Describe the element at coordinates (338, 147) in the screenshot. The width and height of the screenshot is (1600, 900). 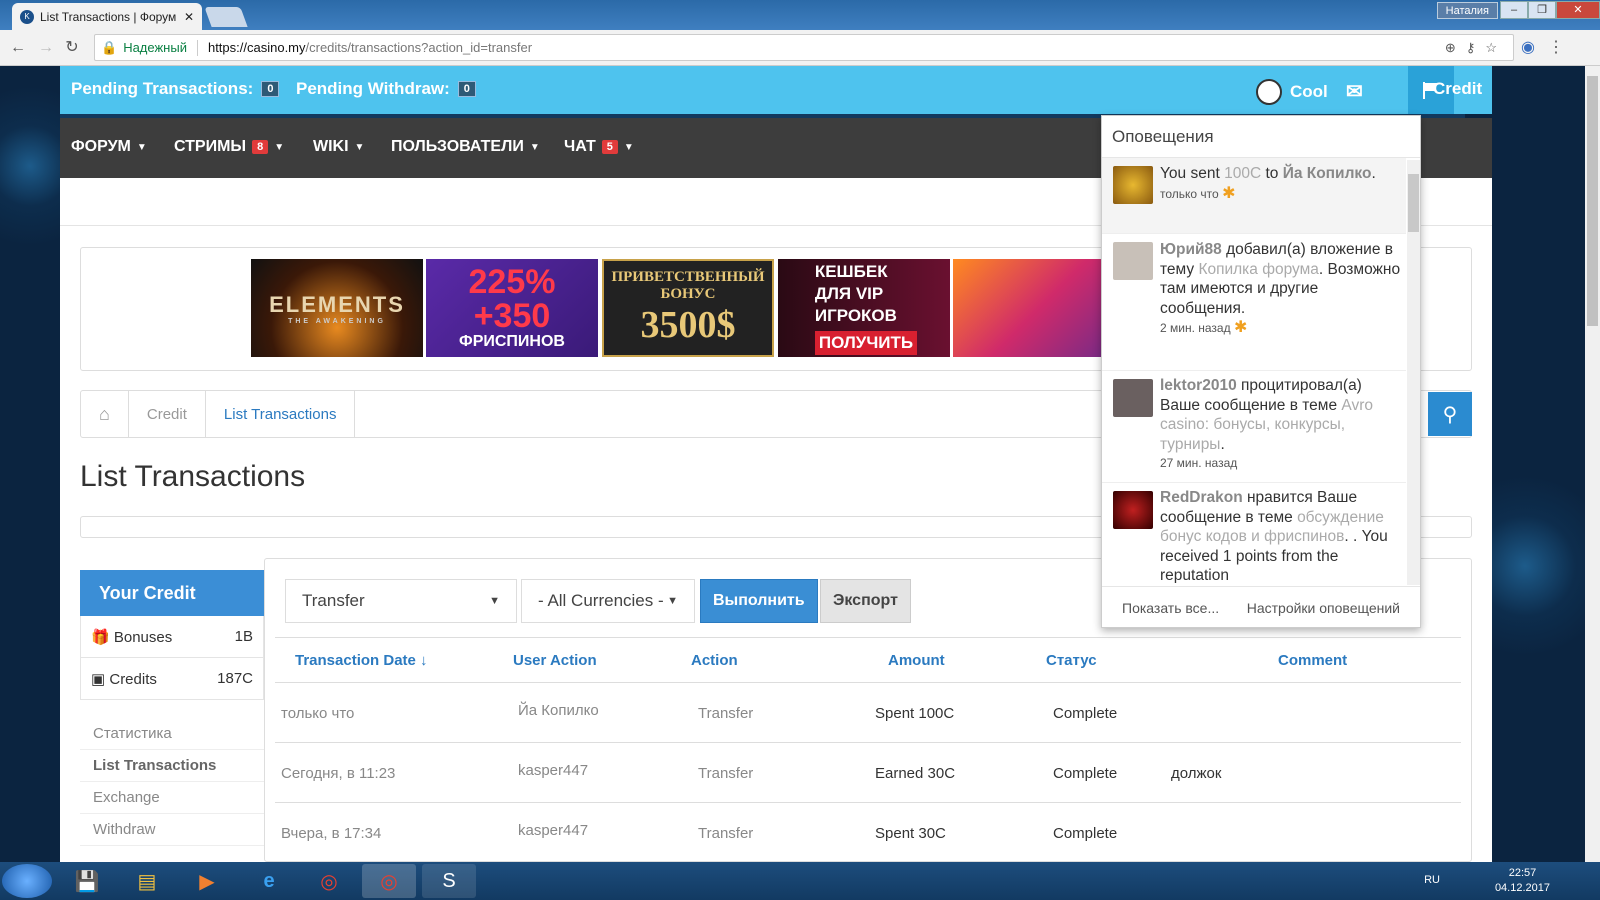
I see `nav-wiki: WIKI ▼` at that location.